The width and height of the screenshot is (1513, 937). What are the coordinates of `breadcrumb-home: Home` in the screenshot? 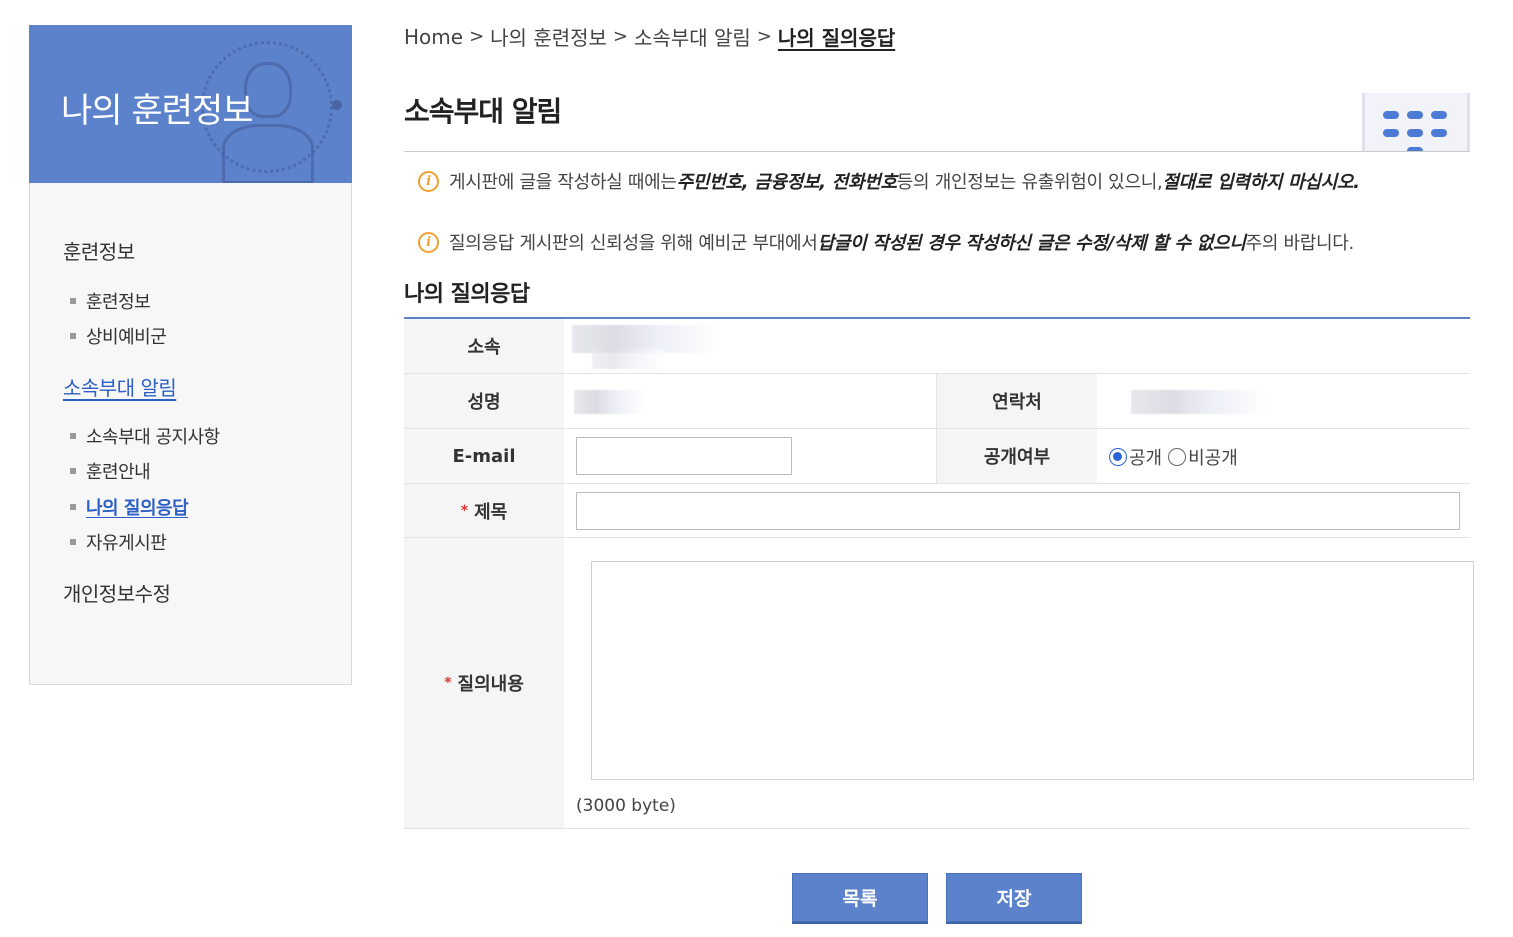 It's located at (433, 37).